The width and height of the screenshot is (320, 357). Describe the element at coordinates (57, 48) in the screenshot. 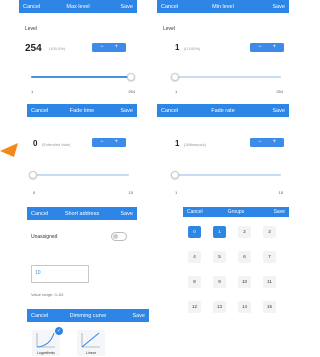

I see `level-unit: (100.0%)` at that location.